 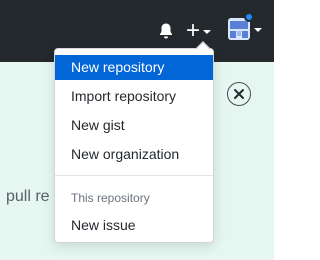 What do you see at coordinates (134, 175) in the screenshot?
I see `menu-divider` at bounding box center [134, 175].